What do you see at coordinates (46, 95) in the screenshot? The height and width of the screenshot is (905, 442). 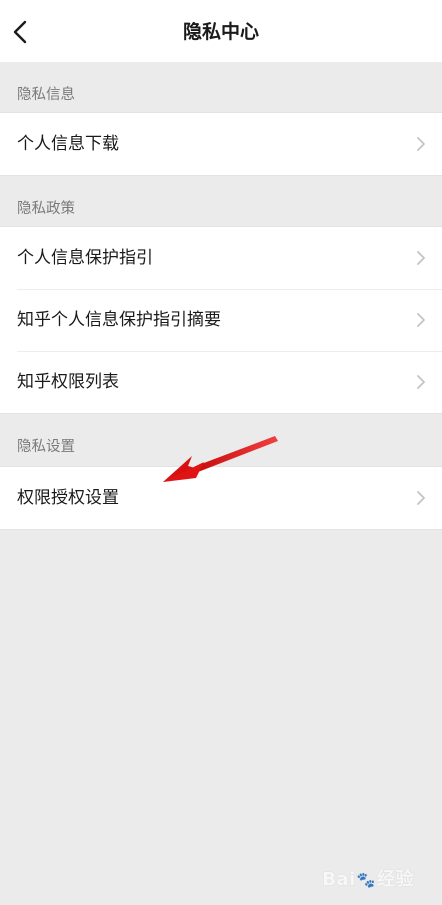 I see `section-title: 隐私信息` at bounding box center [46, 95].